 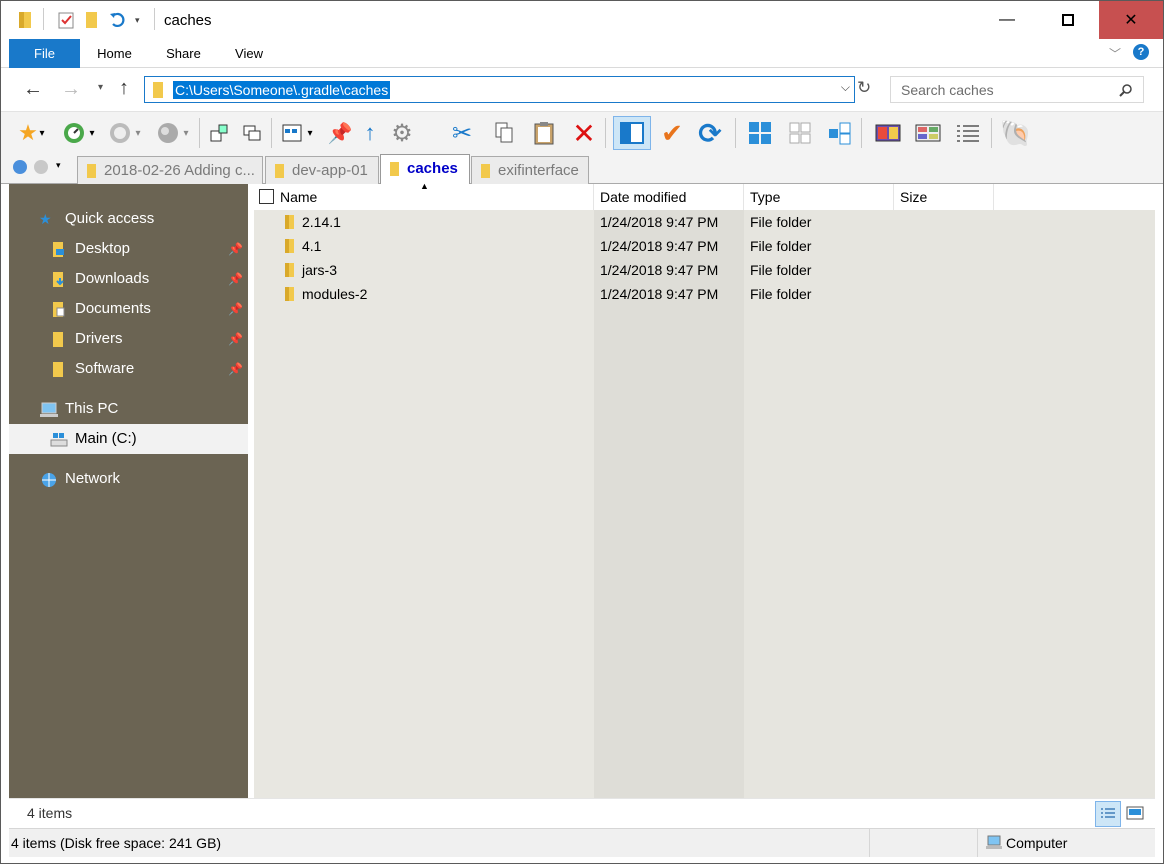 I want to click on back-arrow-icon: ←, so click(x=33, y=89).